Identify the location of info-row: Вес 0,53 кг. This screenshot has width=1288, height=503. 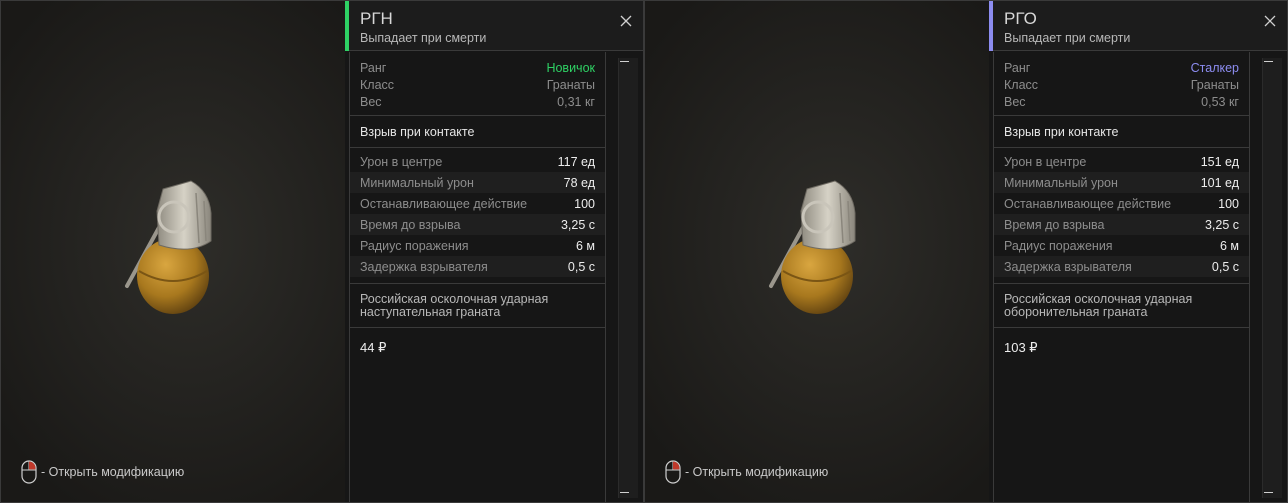
(1121, 101).